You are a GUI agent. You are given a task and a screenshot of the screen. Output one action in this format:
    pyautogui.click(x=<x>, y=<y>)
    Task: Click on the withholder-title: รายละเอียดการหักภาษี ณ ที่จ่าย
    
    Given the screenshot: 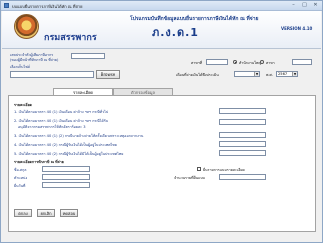 What is the action you would take?
    pyautogui.click(x=39, y=162)
    